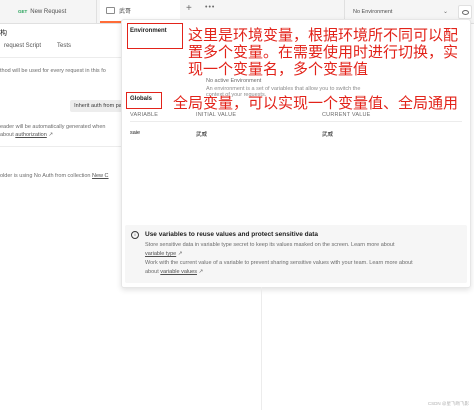 This screenshot has width=474, height=410. I want to click on globals-highlight-box, so click(144, 100).